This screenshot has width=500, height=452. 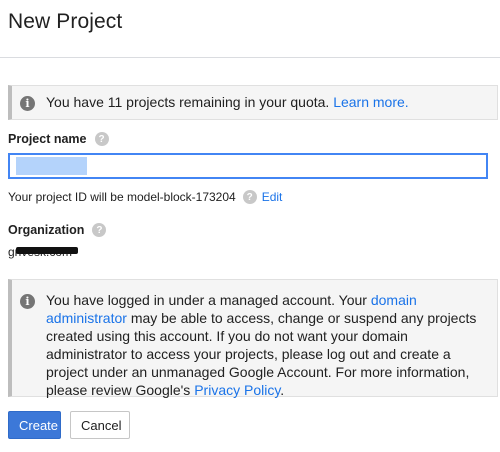 What do you see at coordinates (100, 425) in the screenshot?
I see `cancel-button: Cancel` at bounding box center [100, 425].